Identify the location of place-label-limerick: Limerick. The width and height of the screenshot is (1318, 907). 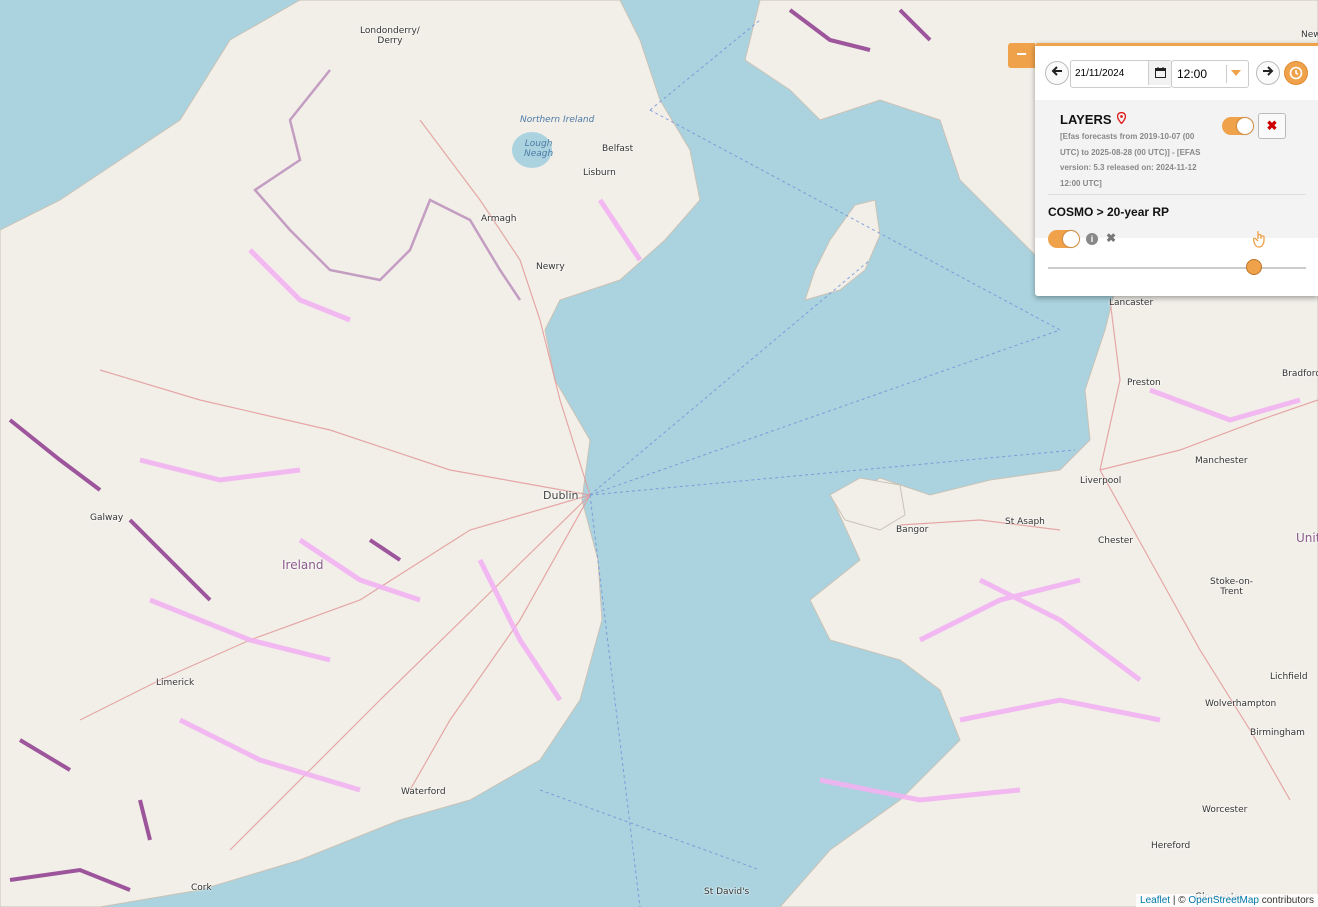
(175, 683).